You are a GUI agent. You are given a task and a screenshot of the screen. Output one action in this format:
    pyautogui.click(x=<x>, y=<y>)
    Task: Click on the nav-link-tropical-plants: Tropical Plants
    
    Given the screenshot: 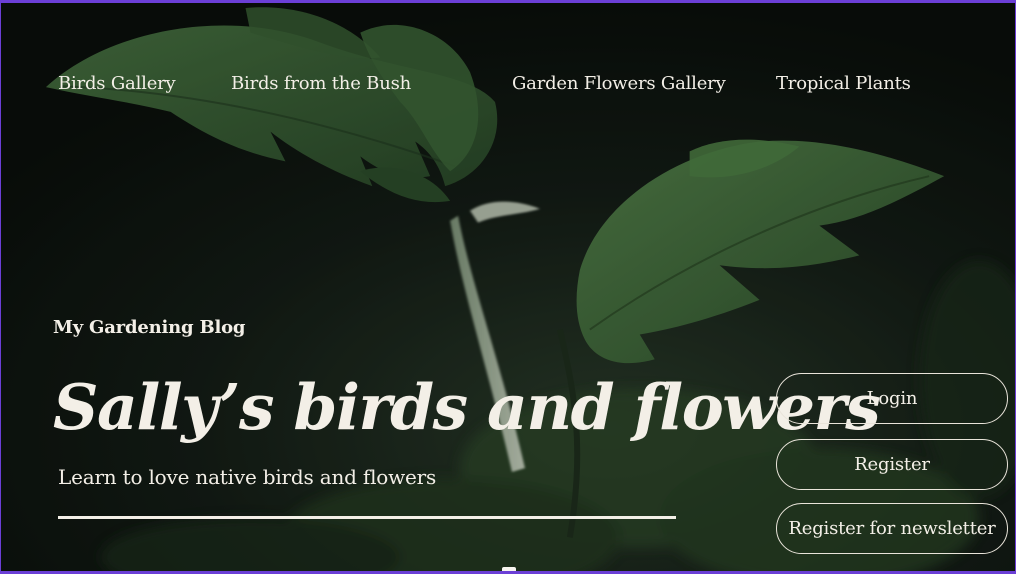 What is the action you would take?
    pyautogui.click(x=843, y=83)
    